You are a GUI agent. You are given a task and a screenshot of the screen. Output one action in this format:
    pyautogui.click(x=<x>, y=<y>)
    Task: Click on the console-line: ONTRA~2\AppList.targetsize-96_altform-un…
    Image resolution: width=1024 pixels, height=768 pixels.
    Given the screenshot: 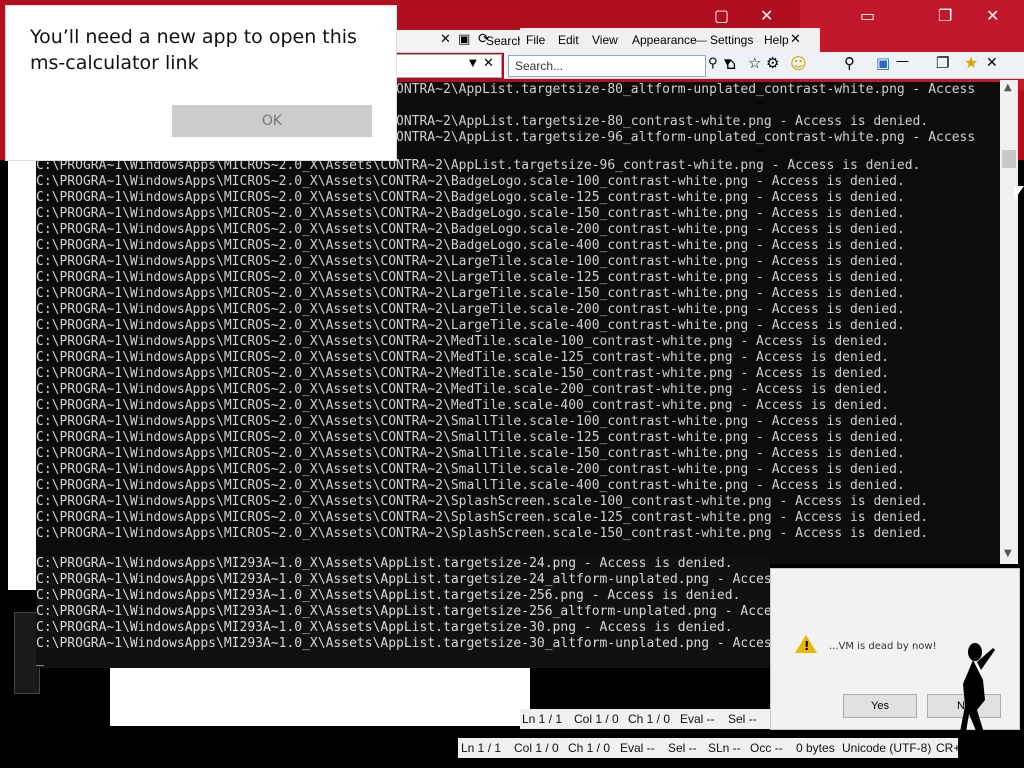 What is the action you would take?
    pyautogui.click(x=686, y=137)
    